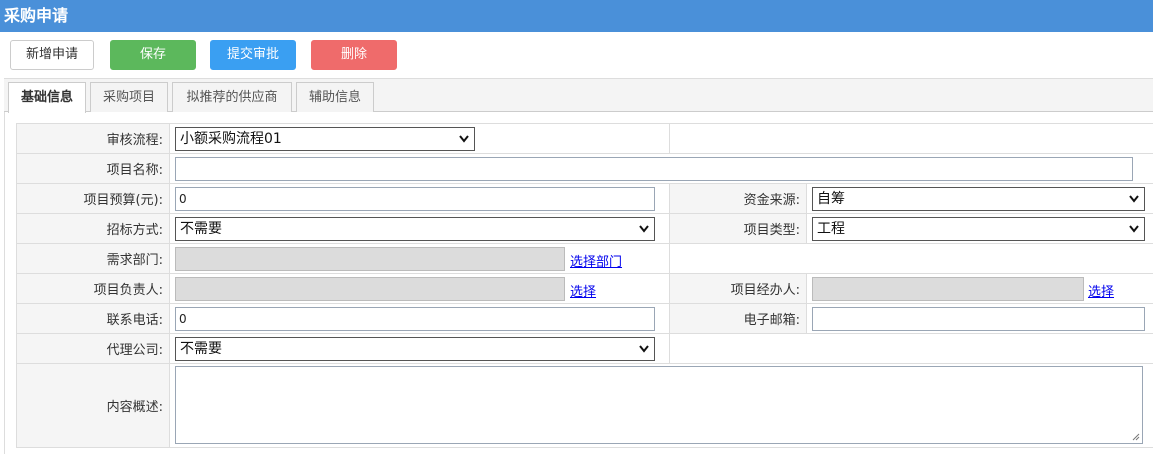 Image resolution: width=1153 pixels, height=454 pixels. I want to click on select-project-handler-link: 选择, so click(1101, 290).